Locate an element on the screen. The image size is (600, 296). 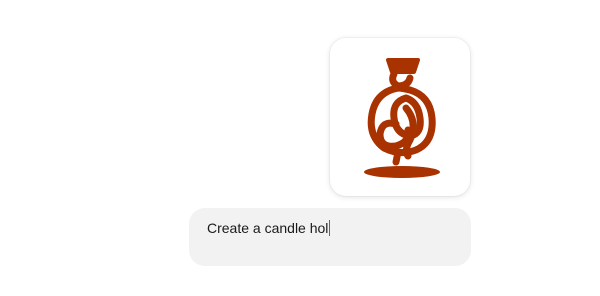
message-input-text: Create a candle hol is located at coordinates (267, 228).